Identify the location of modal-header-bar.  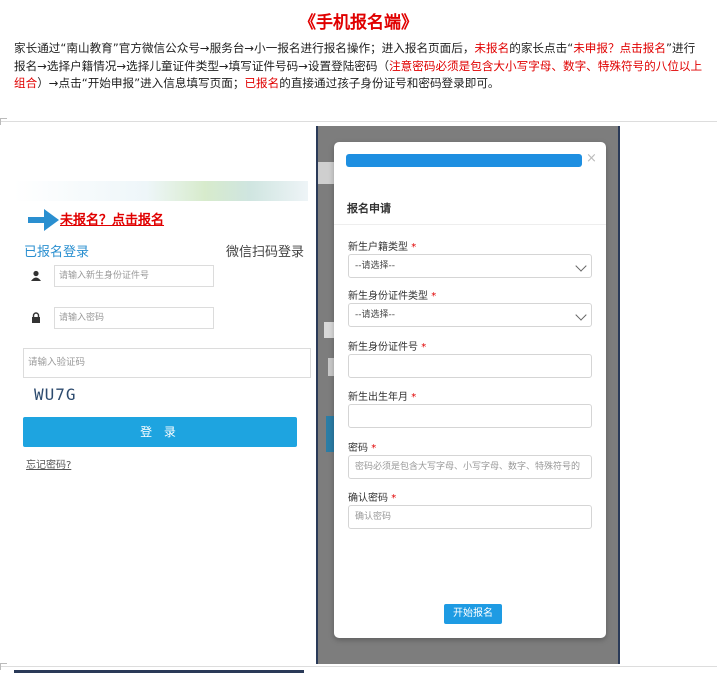
(464, 160).